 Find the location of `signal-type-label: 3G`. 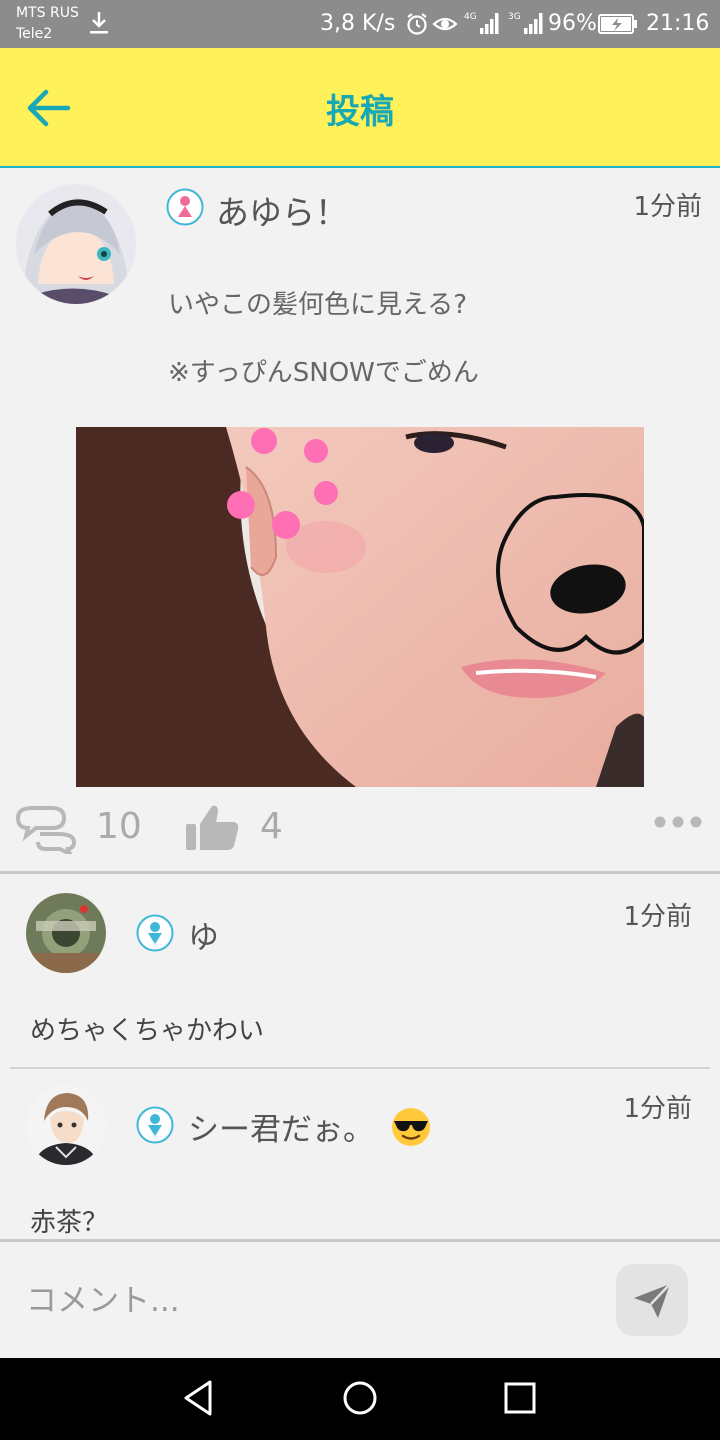

signal-type-label: 3G is located at coordinates (514, 17).